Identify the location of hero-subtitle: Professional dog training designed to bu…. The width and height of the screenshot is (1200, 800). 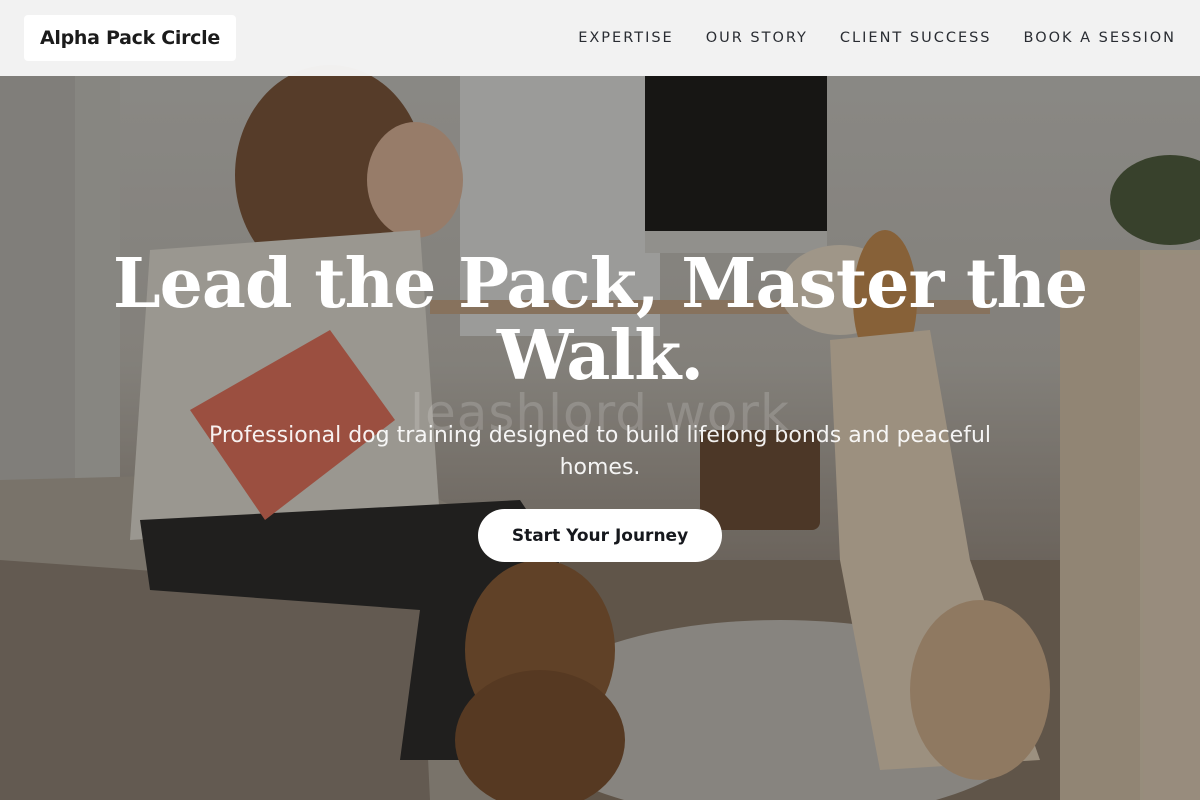
(600, 451).